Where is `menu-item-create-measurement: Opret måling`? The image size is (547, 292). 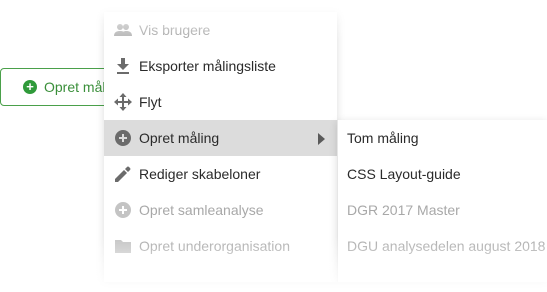
menu-item-create-measurement: Opret måling is located at coordinates (220, 138).